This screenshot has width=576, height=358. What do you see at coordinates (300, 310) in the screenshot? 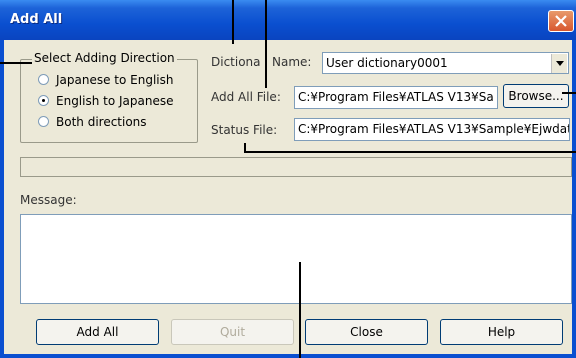
I see `callout-line-message` at bounding box center [300, 310].